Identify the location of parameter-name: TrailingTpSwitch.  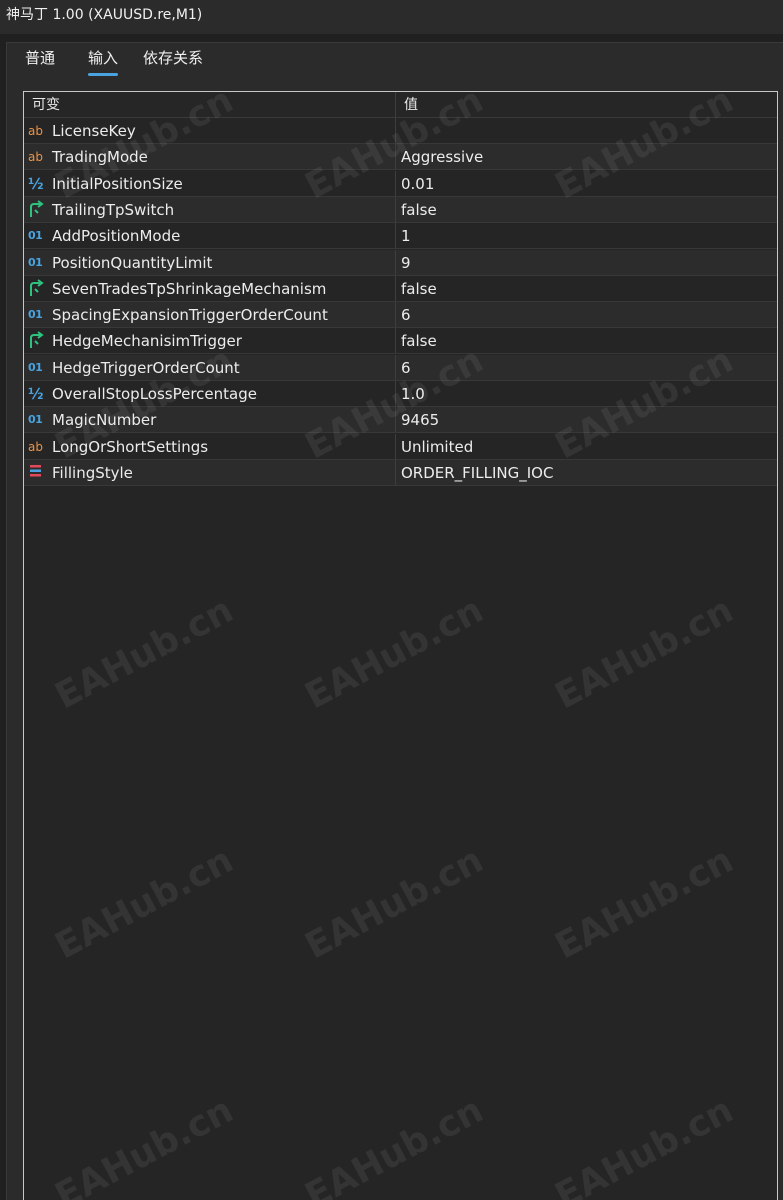
(113, 209).